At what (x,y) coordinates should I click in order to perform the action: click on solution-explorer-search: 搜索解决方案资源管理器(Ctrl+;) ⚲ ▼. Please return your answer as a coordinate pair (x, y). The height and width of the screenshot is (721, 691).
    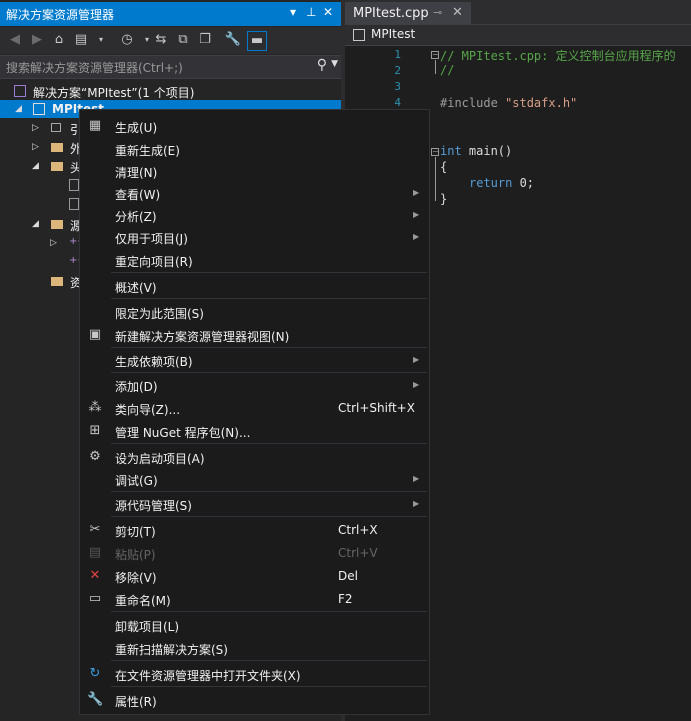
    Looking at the image, I should click on (170, 67).